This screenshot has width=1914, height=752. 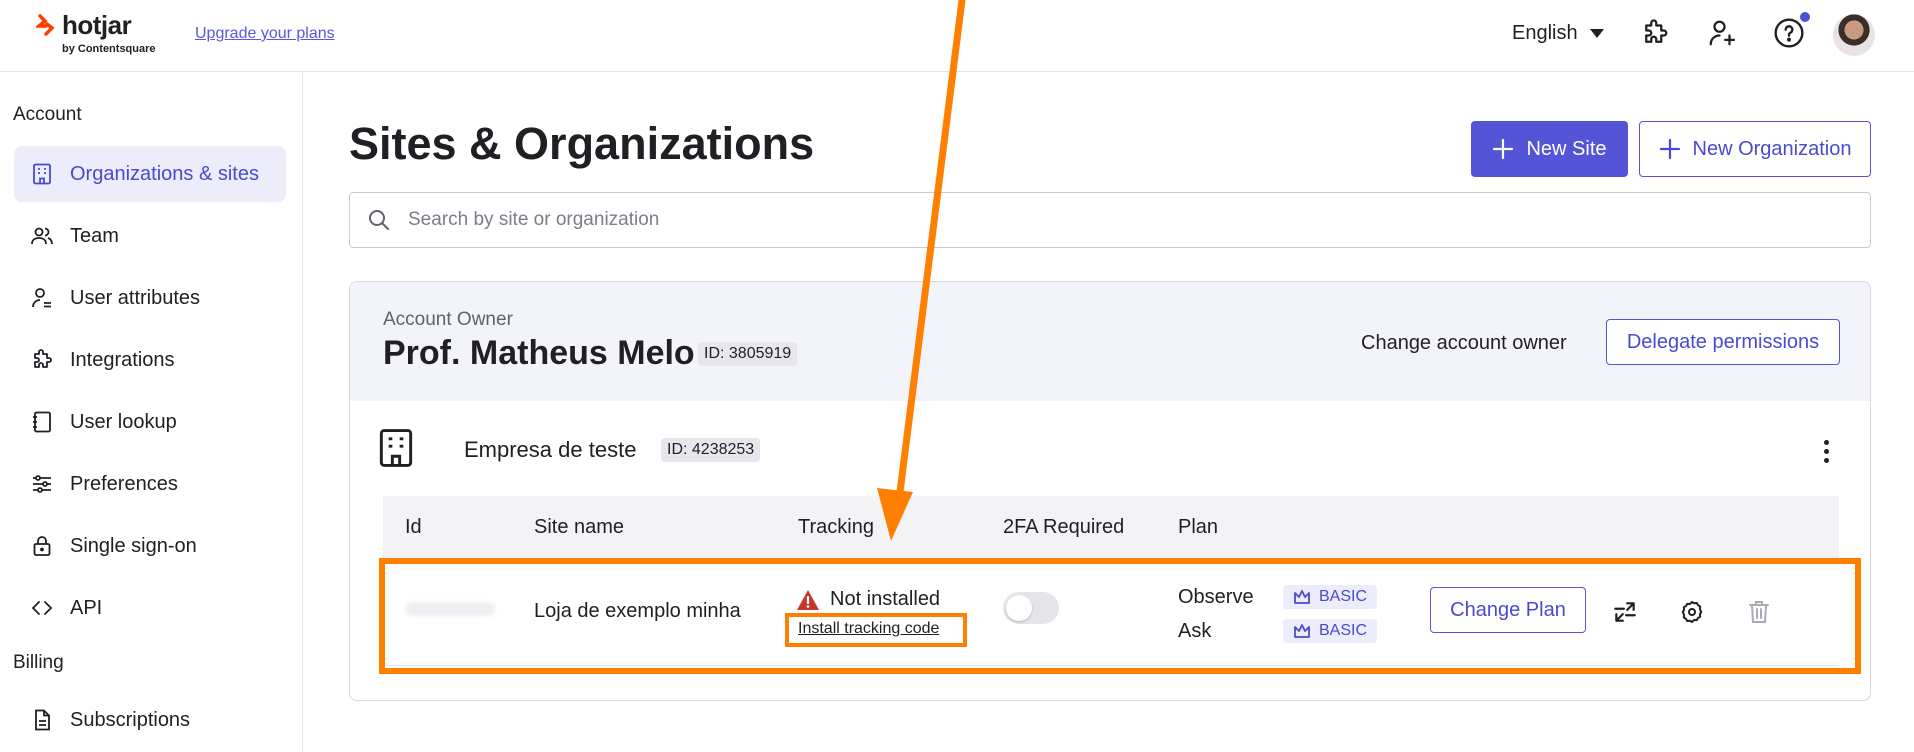 I want to click on language-selector: English, so click(x=1558, y=33).